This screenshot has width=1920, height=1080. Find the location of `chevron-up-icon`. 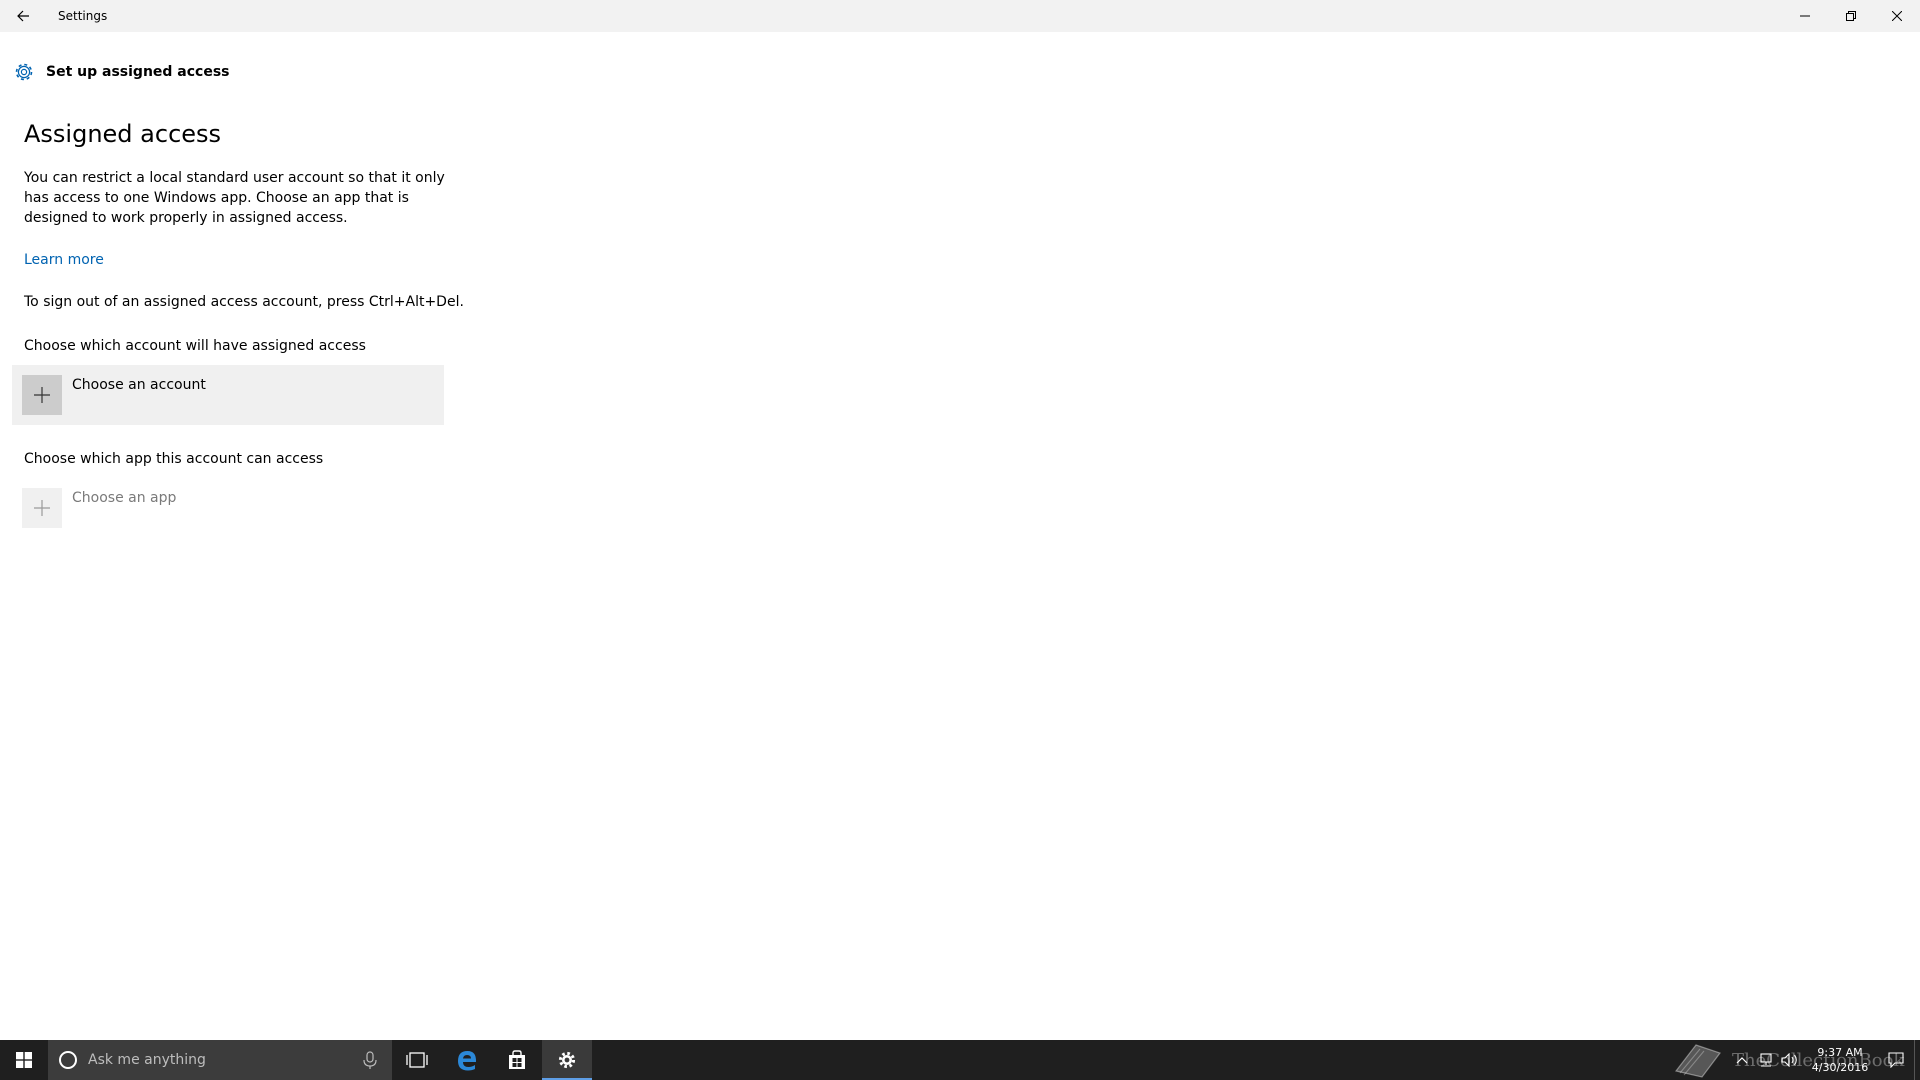

chevron-up-icon is located at coordinates (1742, 1060).